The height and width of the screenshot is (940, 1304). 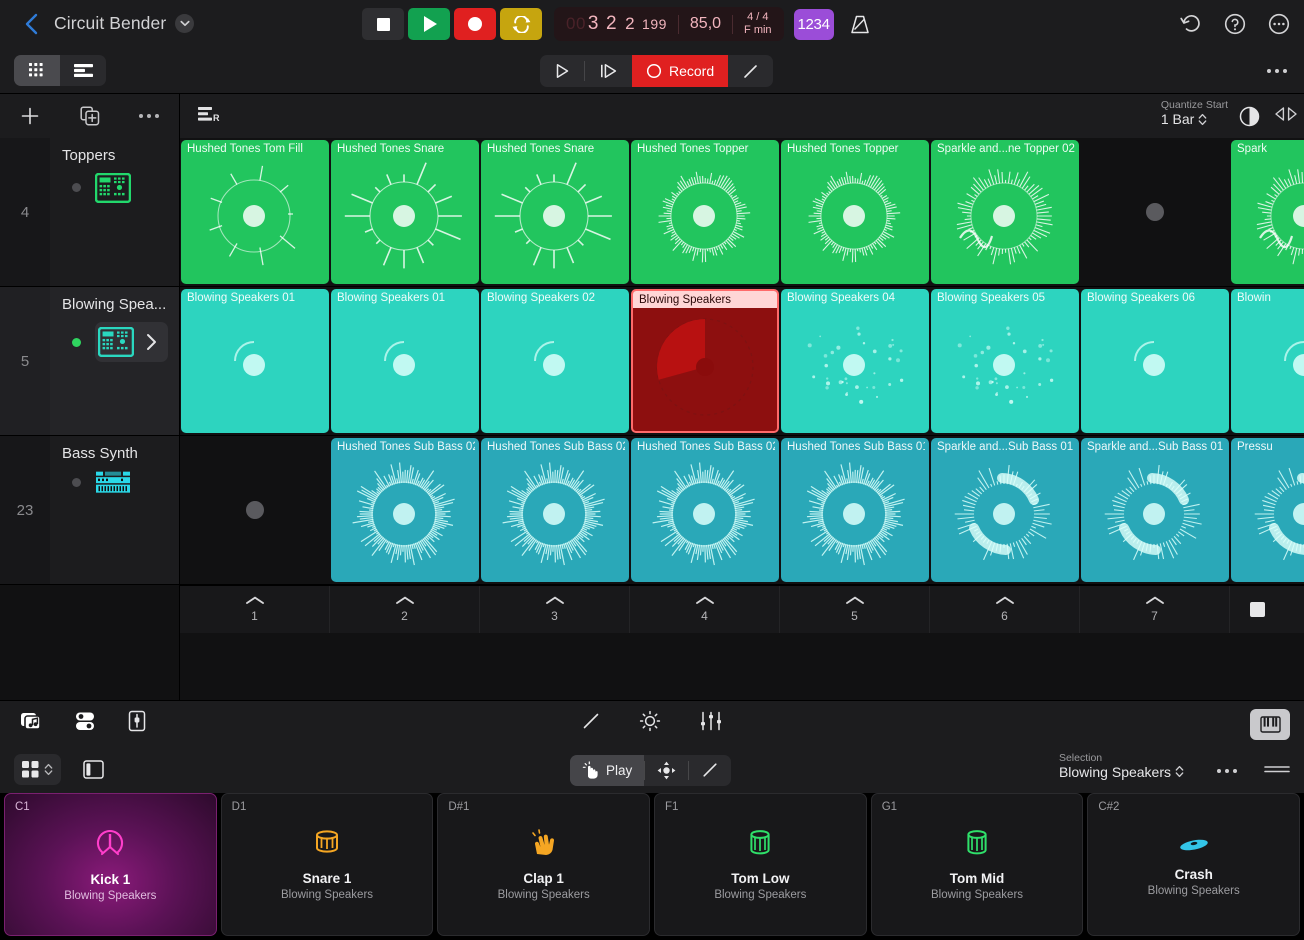 I want to click on play-outline-icon, so click(x=562, y=71).